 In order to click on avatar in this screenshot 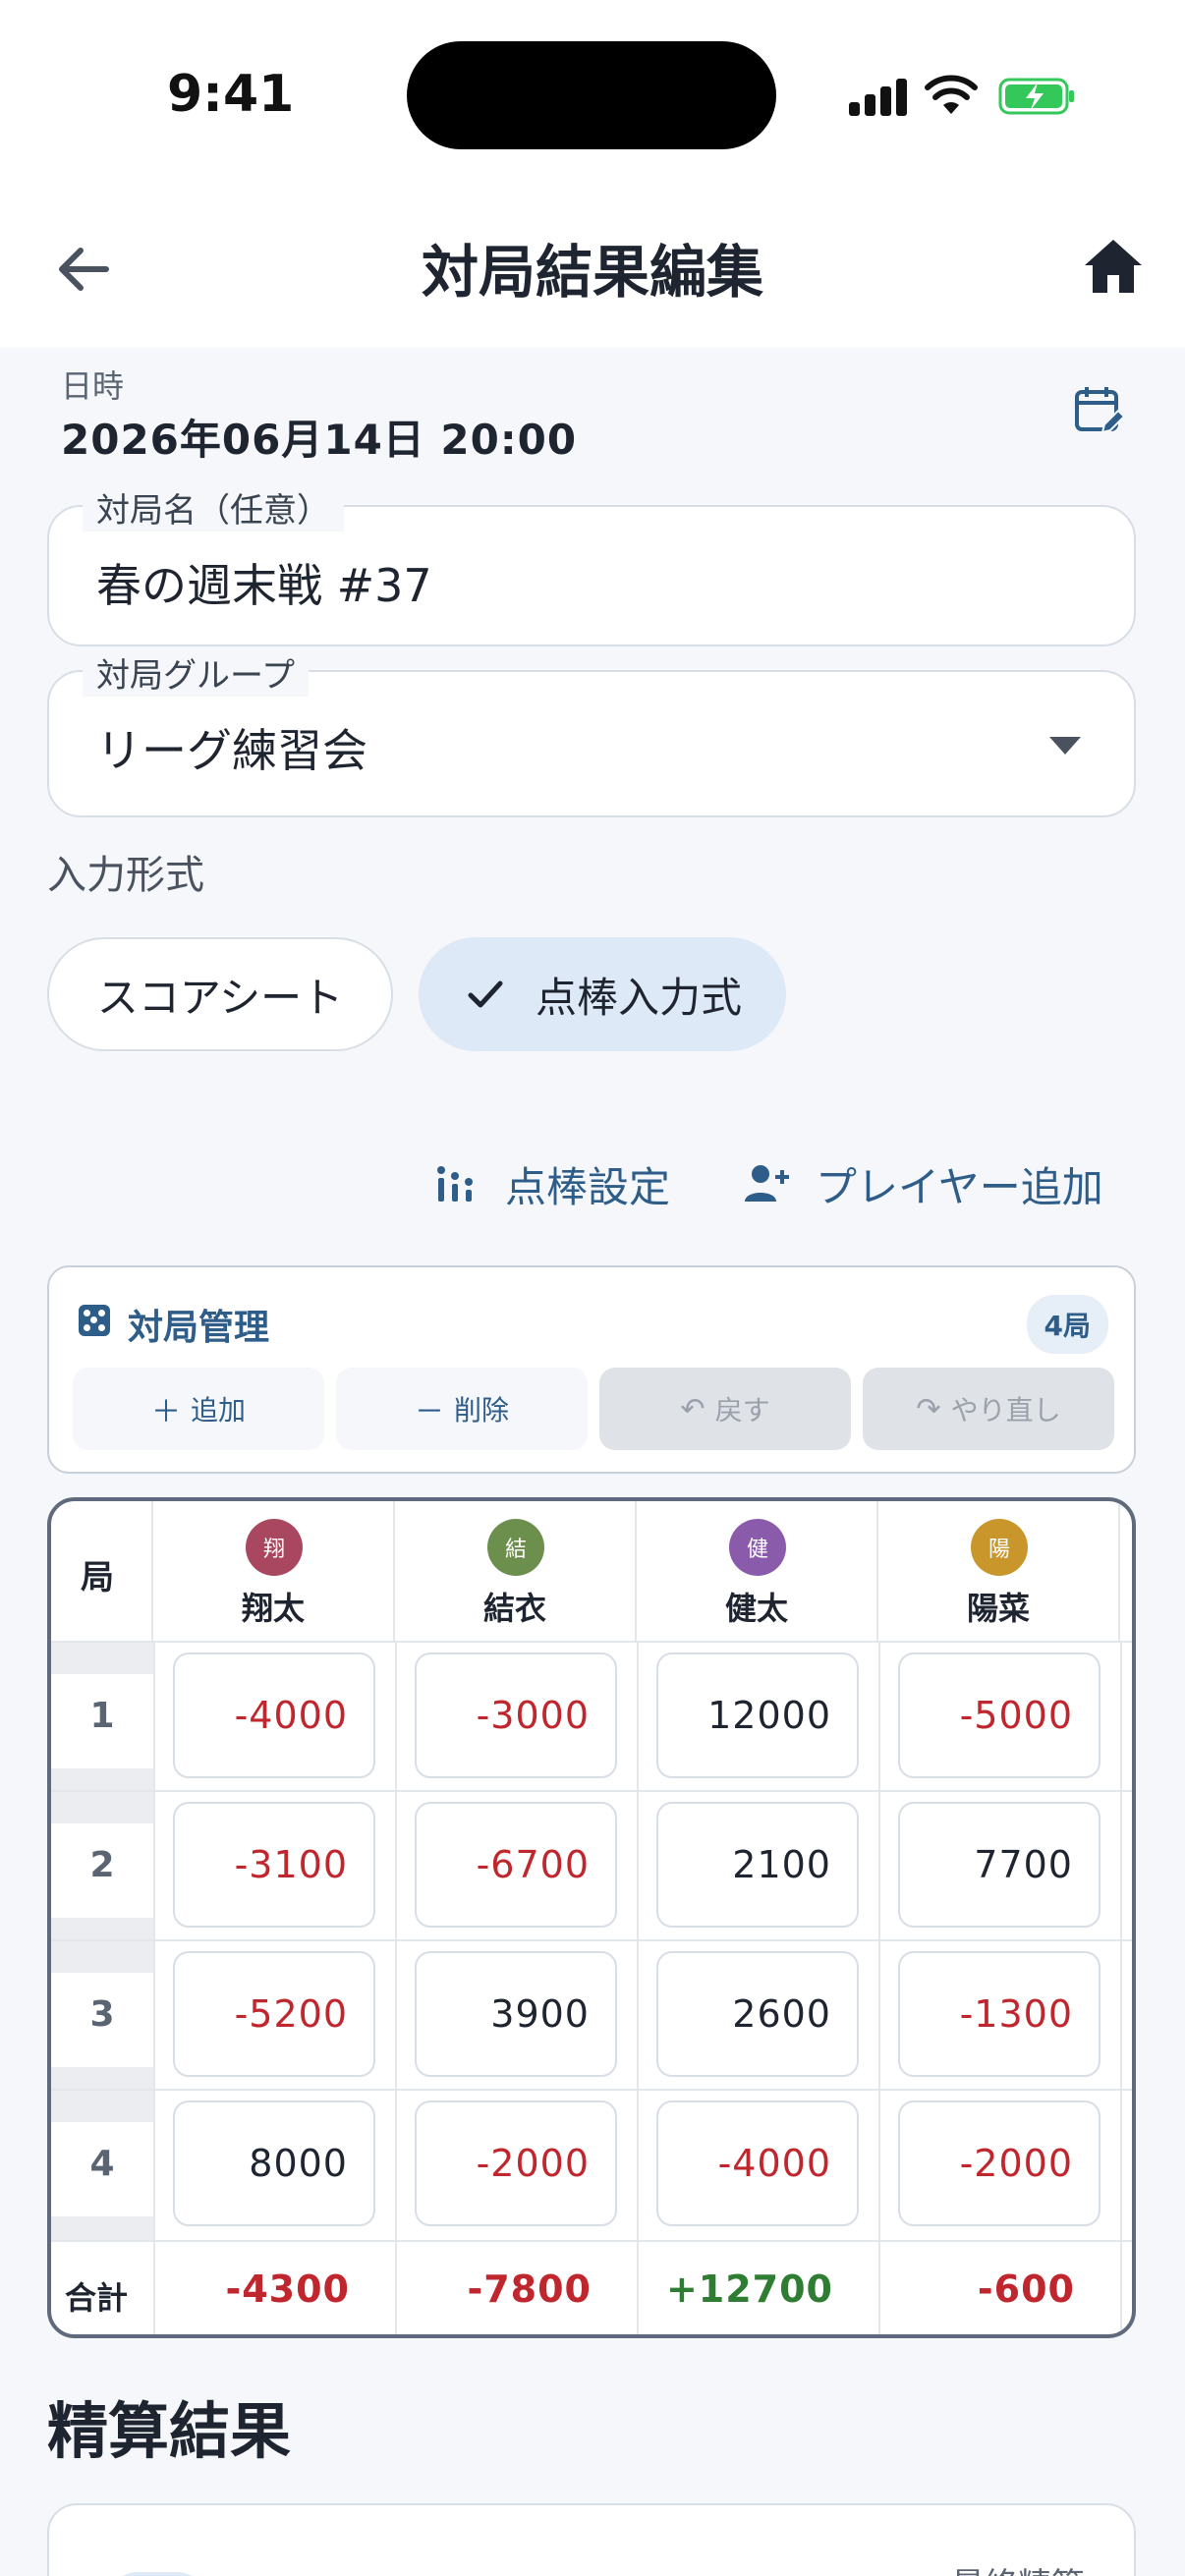, I will do `click(157, 2574)`.